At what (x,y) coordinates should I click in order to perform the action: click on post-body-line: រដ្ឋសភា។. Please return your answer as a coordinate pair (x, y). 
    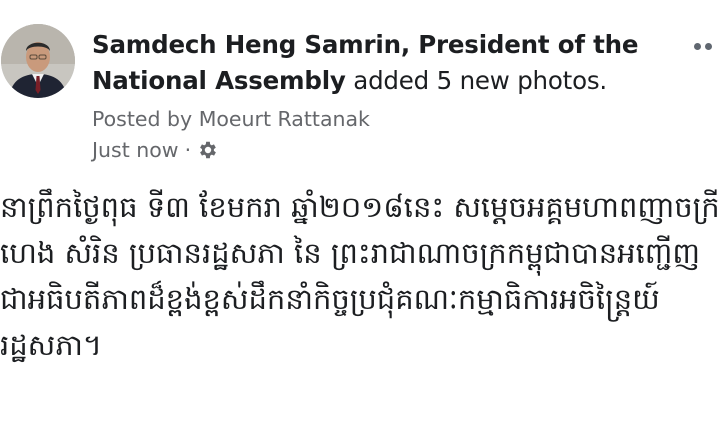
    Looking at the image, I should click on (51, 345).